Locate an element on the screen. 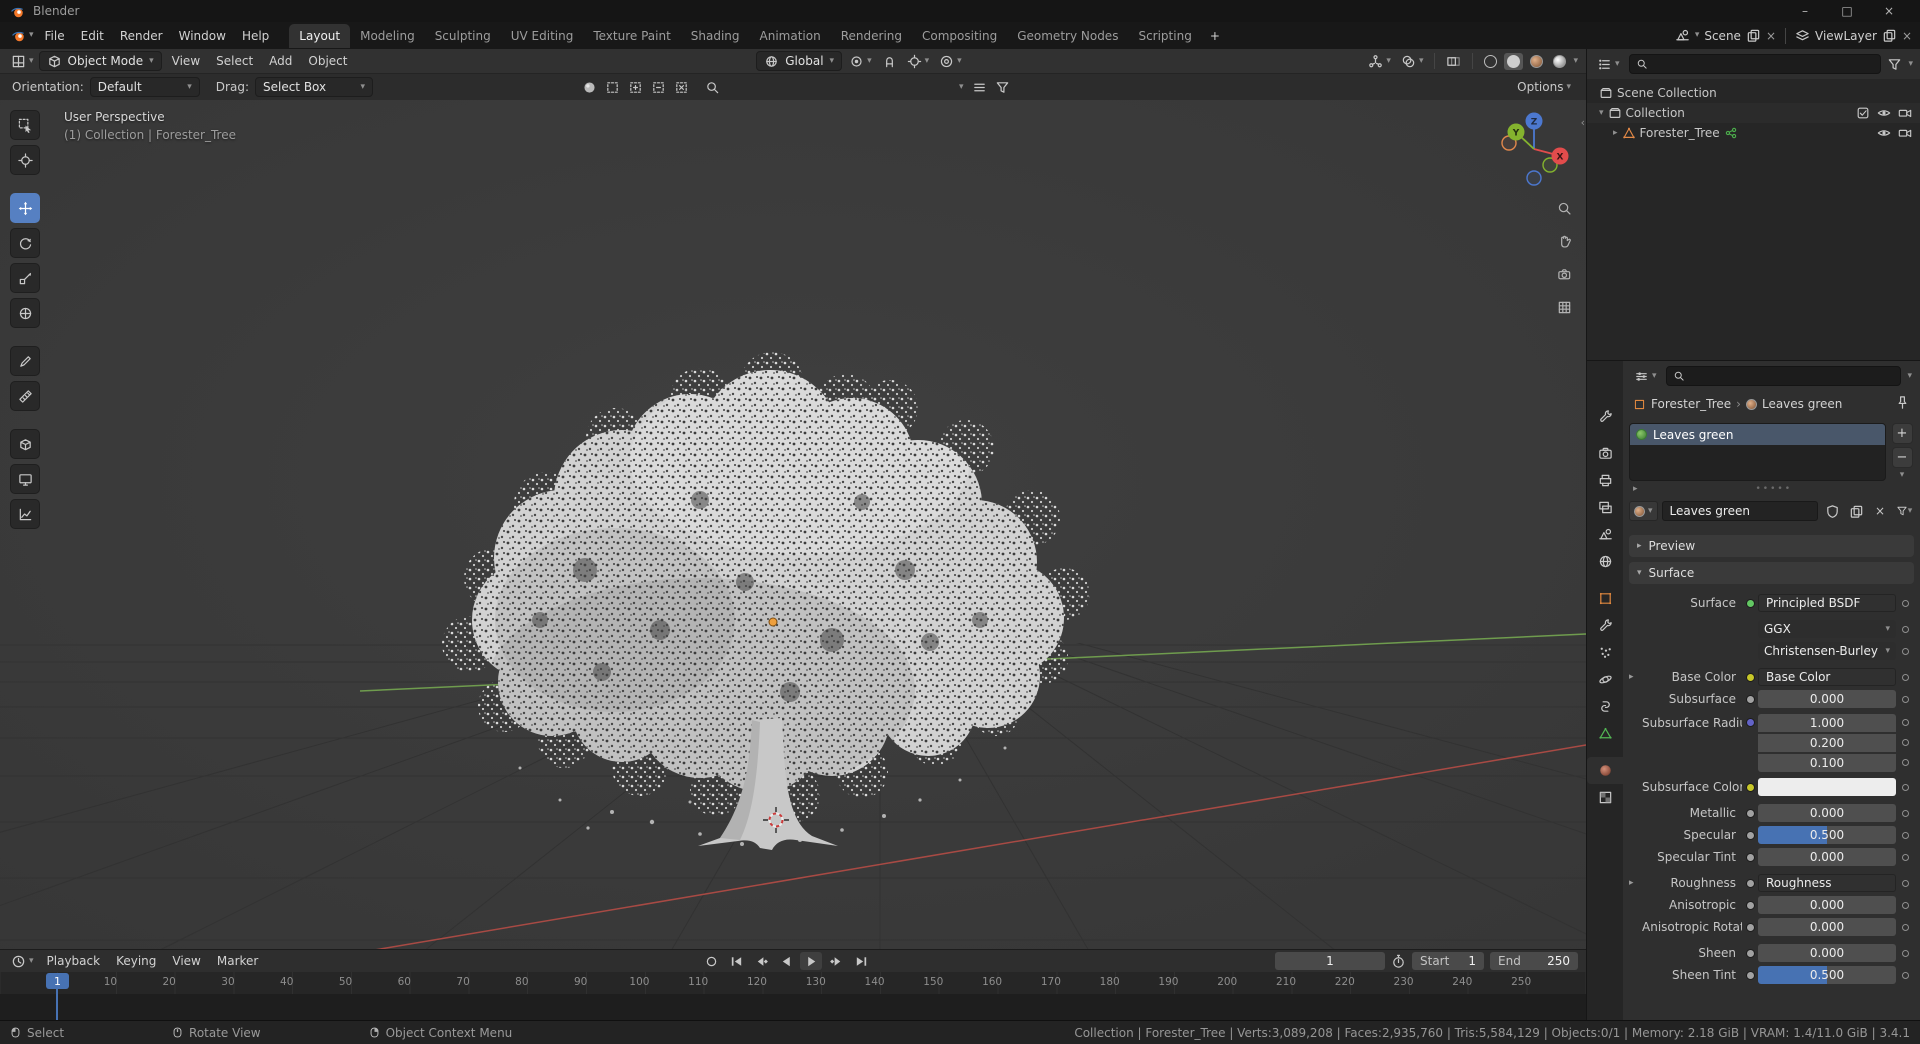  tab-modifiers is located at coordinates (1605, 625).